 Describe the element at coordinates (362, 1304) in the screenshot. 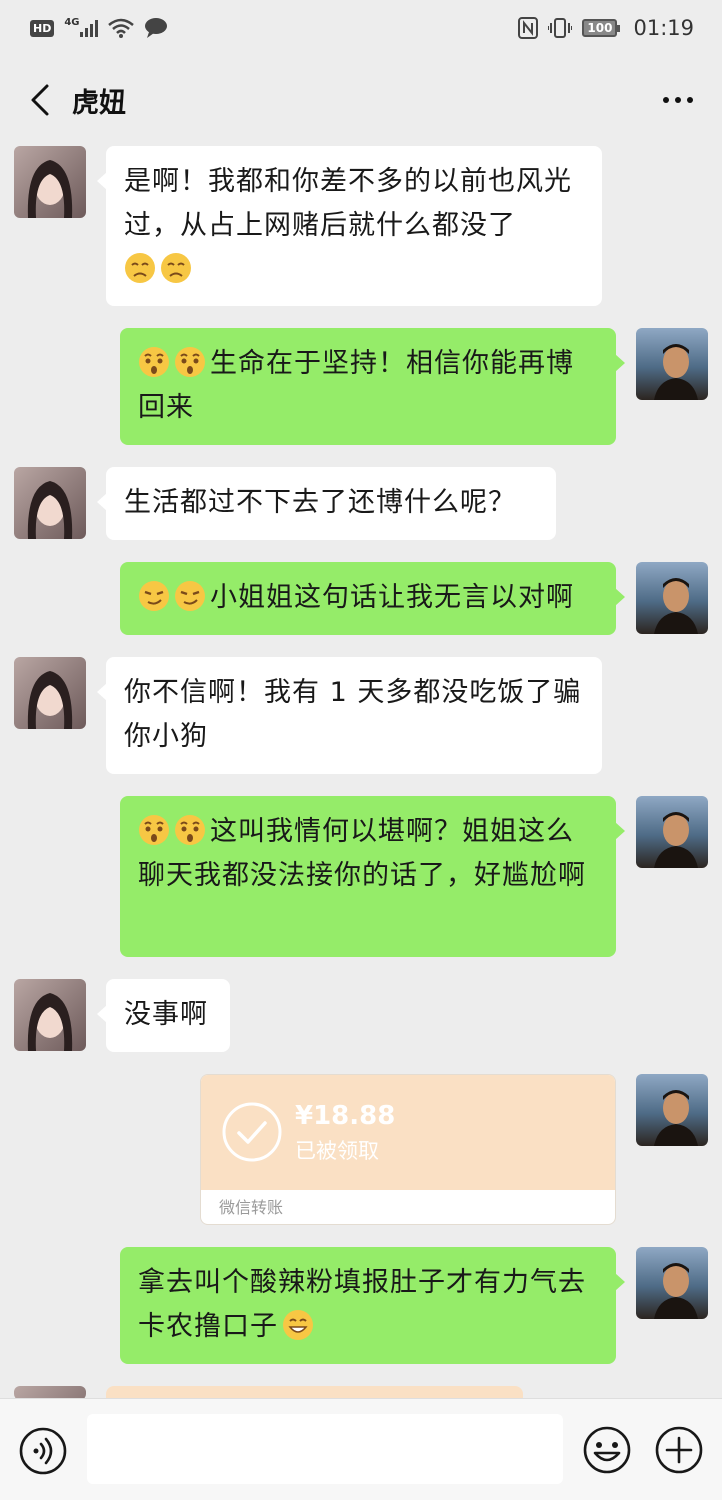

I see `message-text: 拿去叫个酸辣粉填报肚子才有力气去卡农撸口子` at that location.